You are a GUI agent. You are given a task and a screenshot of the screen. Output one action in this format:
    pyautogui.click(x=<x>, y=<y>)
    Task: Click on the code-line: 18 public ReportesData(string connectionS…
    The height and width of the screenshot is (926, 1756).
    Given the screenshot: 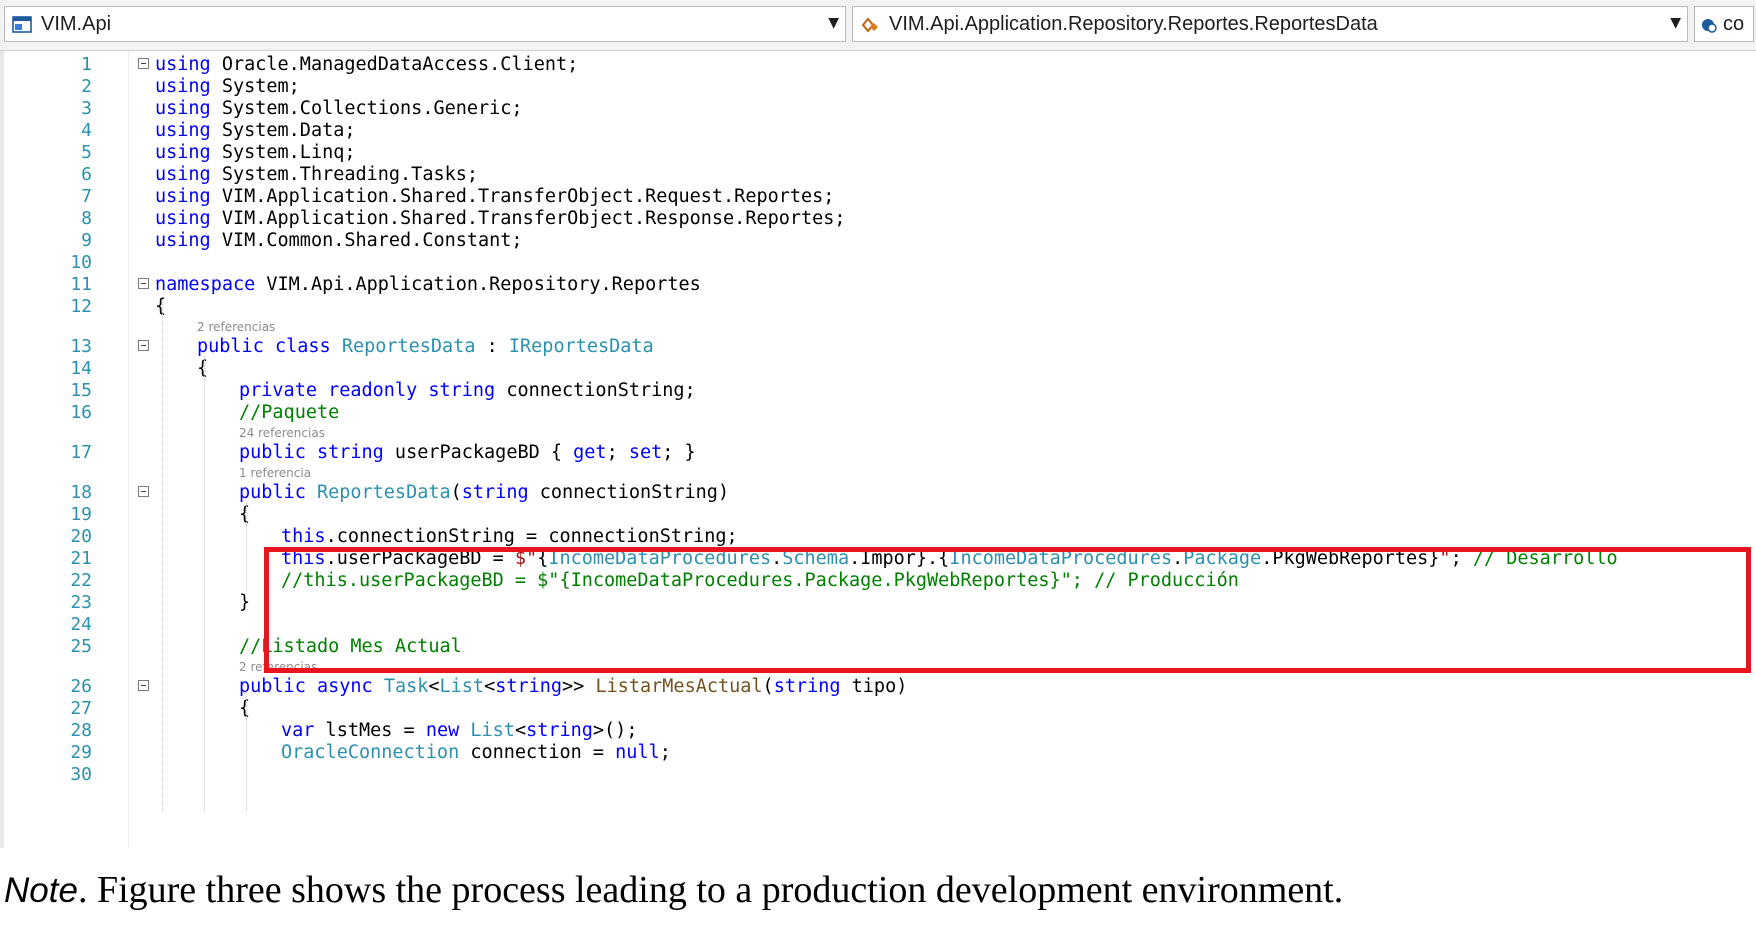 What is the action you would take?
    pyautogui.click(x=878, y=493)
    